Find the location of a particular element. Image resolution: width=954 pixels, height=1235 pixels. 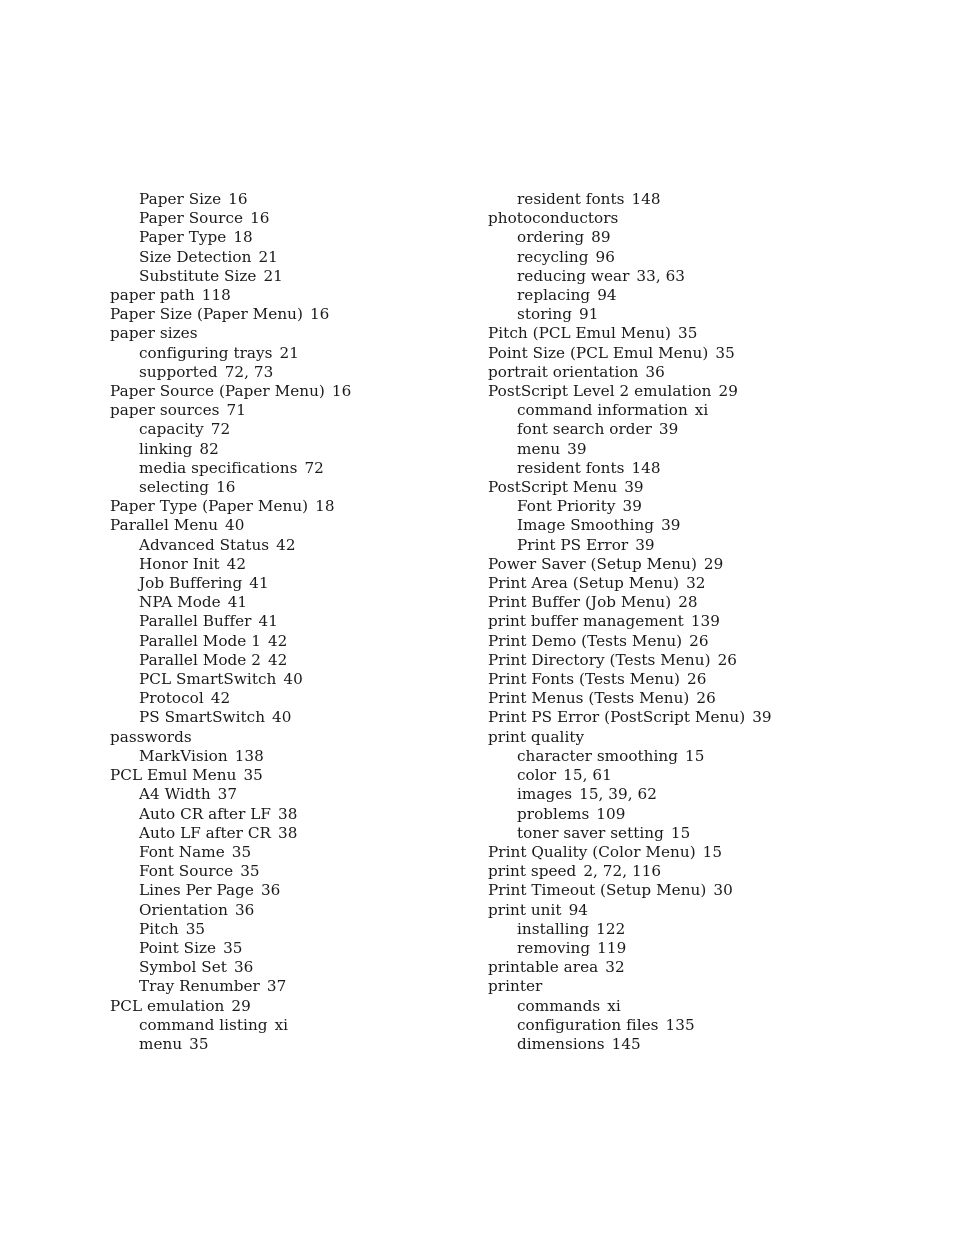

index-entry-pages: 139 is located at coordinates (705, 621).